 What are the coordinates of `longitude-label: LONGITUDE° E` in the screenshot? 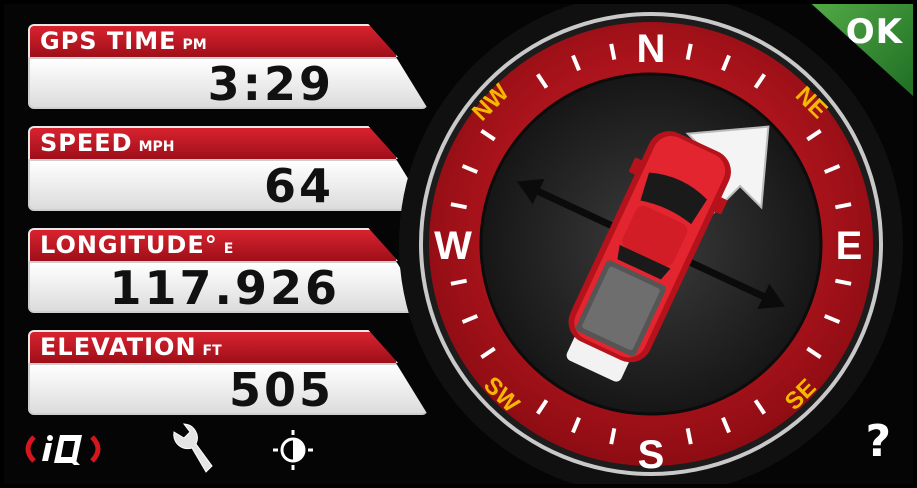 It's located at (213, 244).